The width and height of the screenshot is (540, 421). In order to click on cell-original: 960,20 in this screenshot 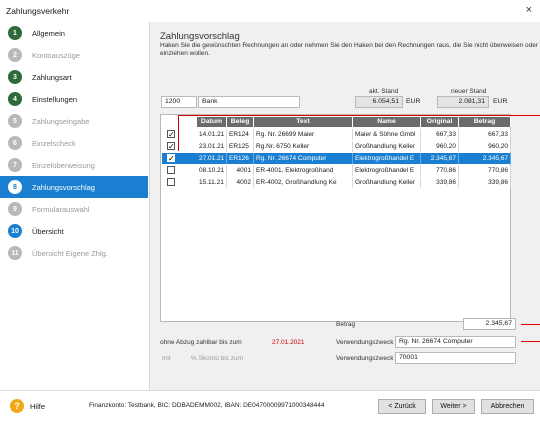, I will do `click(440, 146)`.